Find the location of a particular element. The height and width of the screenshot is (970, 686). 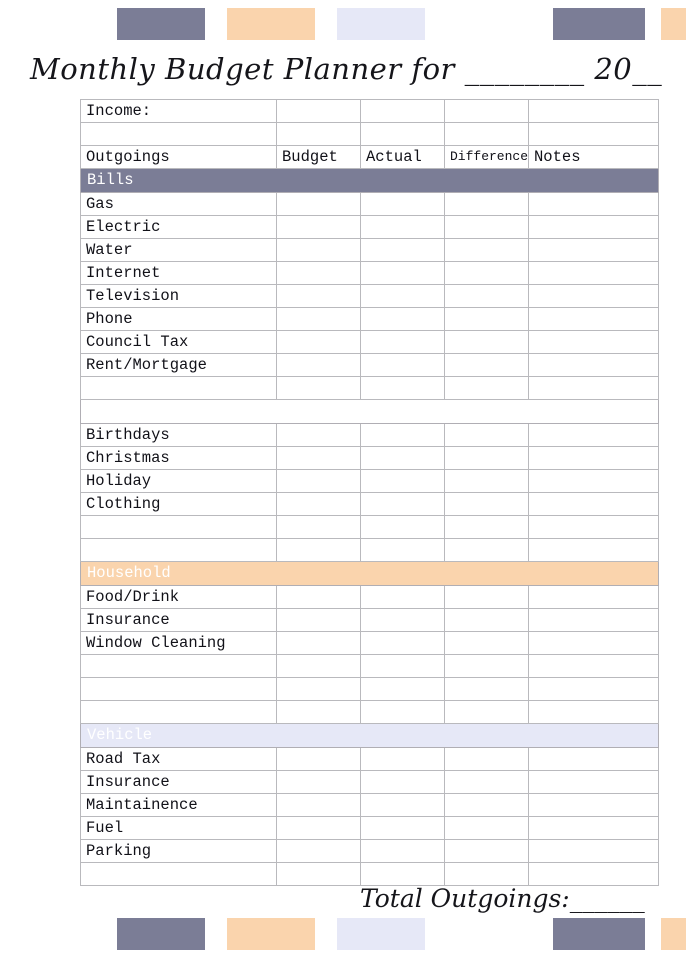

item-row-window-cleaning-2-2-actual-cell is located at coordinates (402, 643).